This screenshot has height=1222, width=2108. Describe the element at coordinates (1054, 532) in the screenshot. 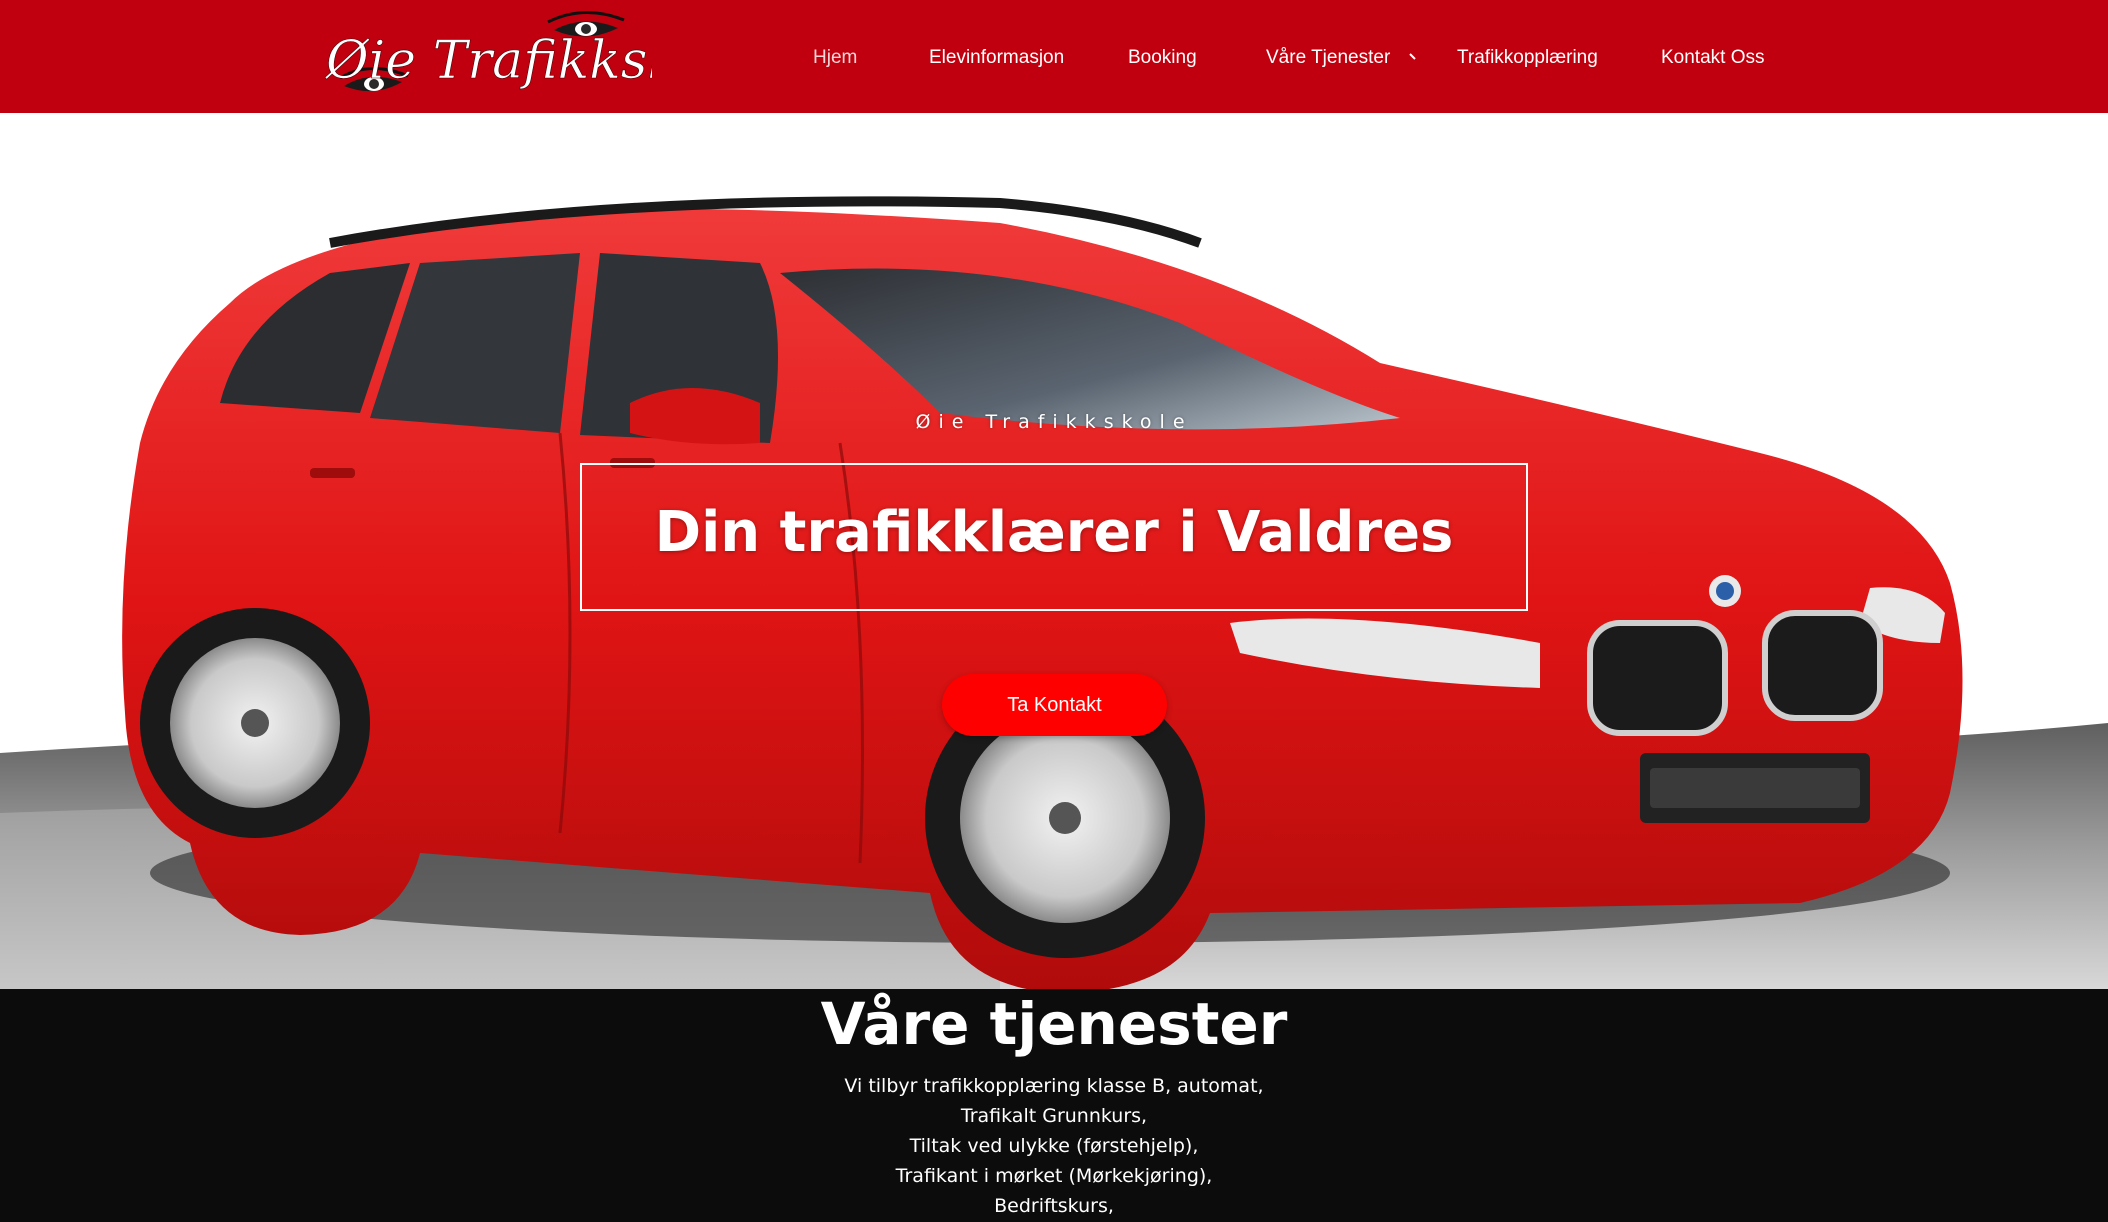

I see `hero-title: Din trafikklærer i Valdres` at that location.